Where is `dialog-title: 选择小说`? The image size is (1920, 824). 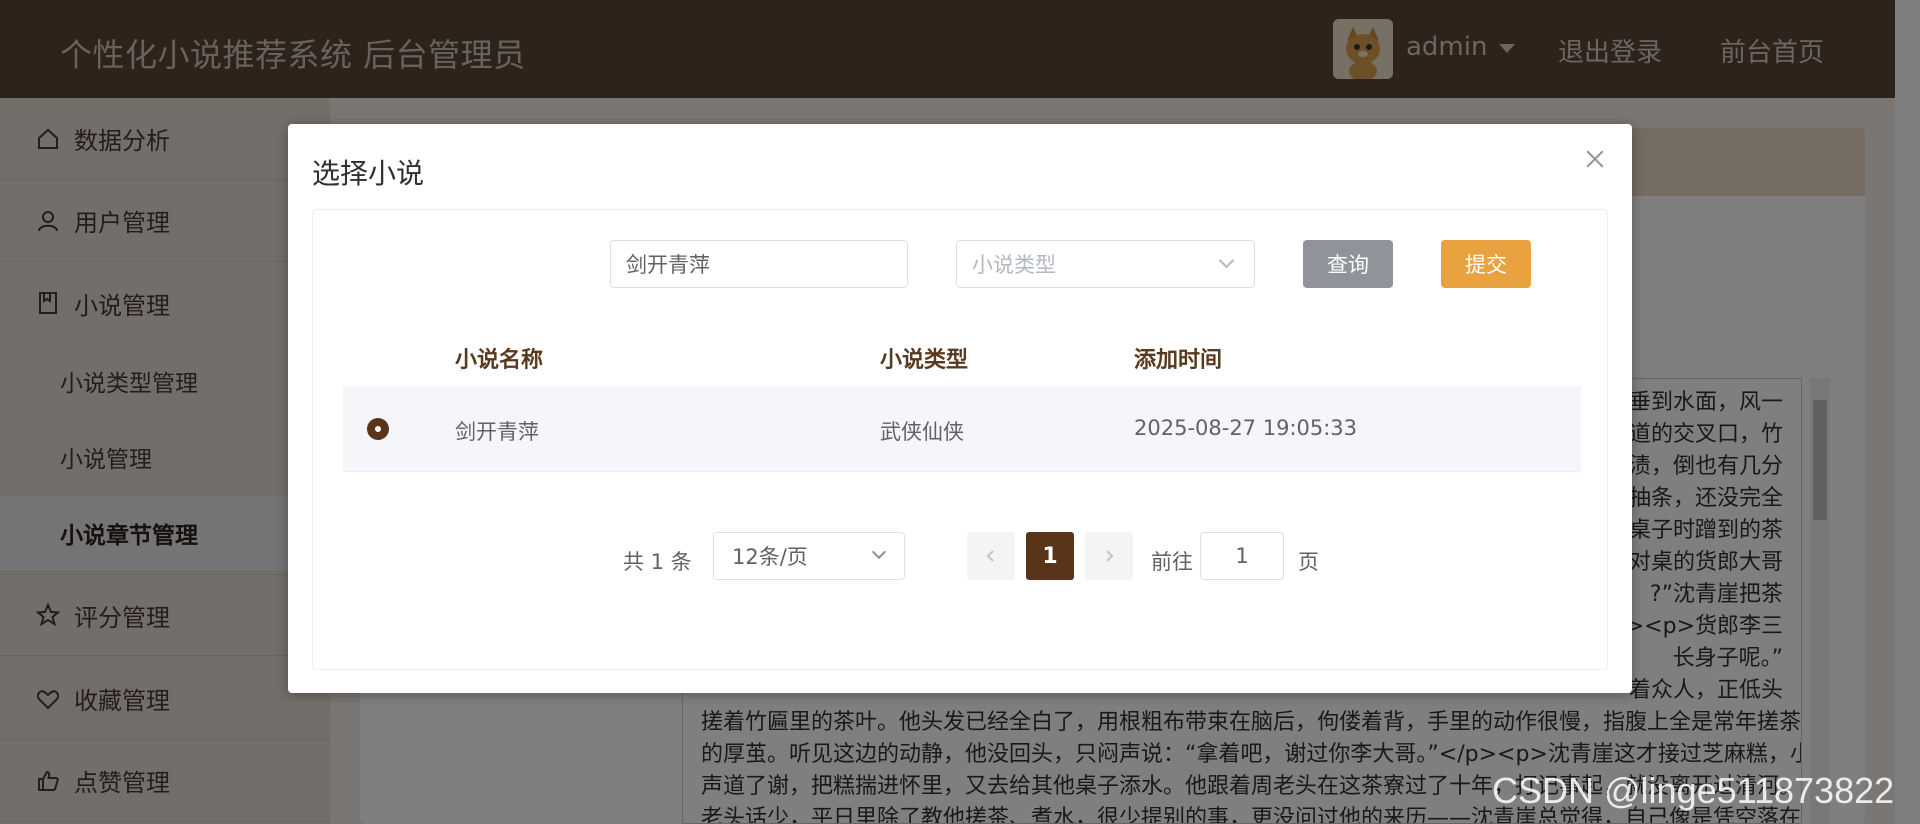
dialog-title: 选择小说 is located at coordinates (368, 173).